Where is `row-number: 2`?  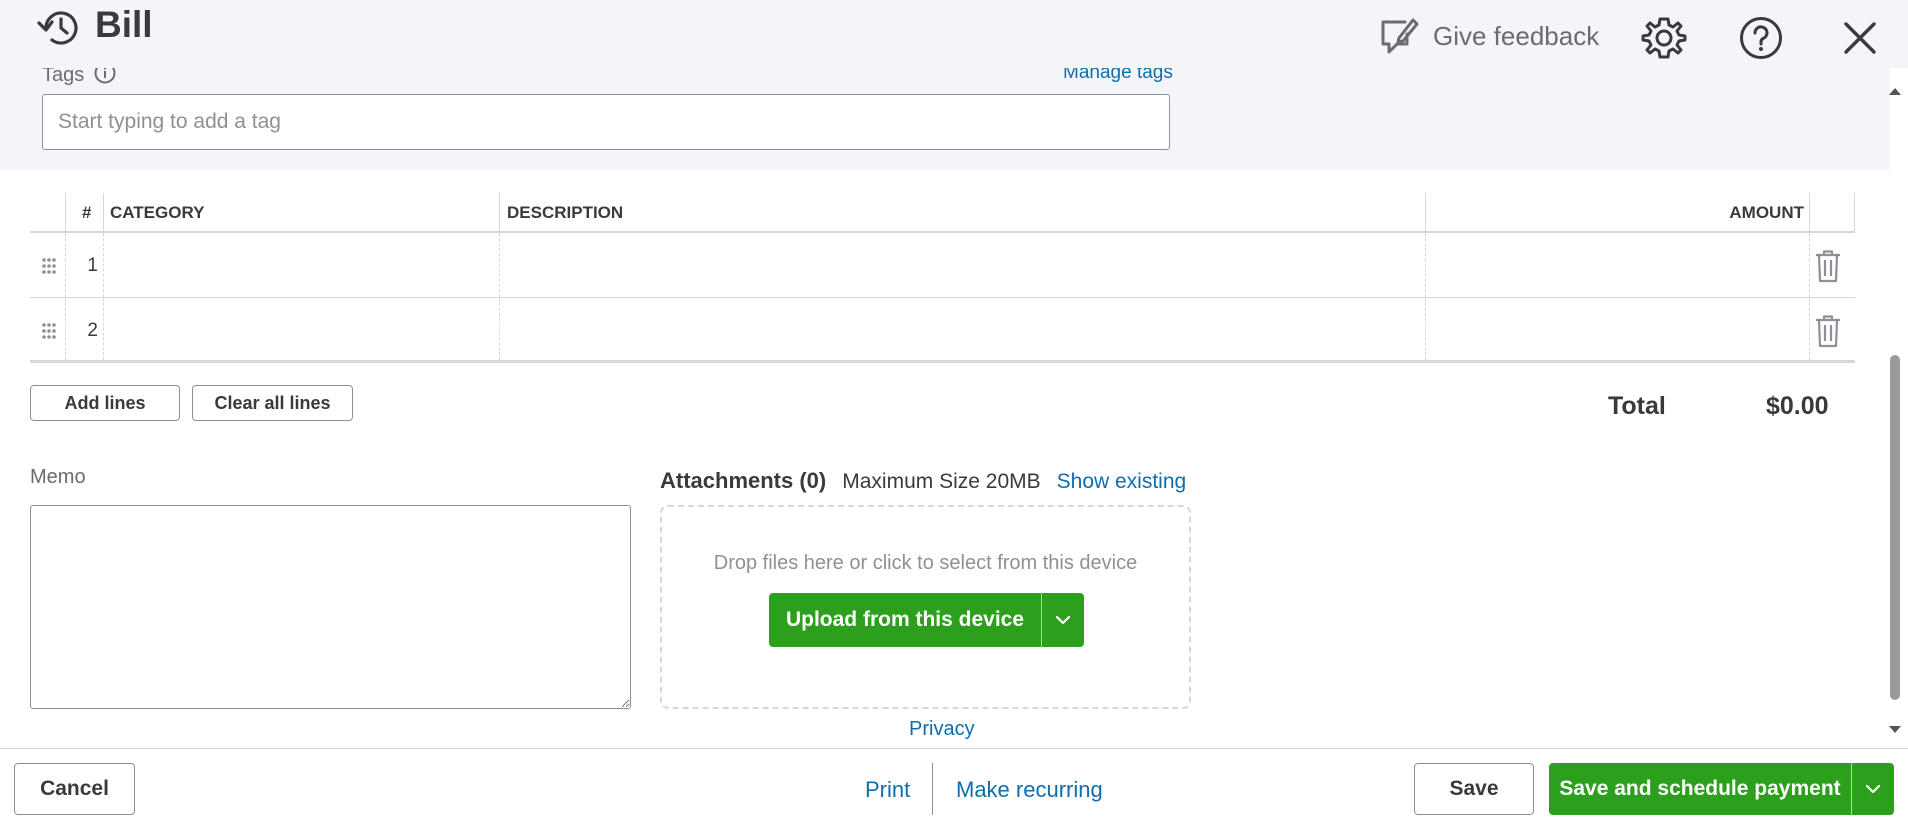
row-number: 2 is located at coordinates (92, 330).